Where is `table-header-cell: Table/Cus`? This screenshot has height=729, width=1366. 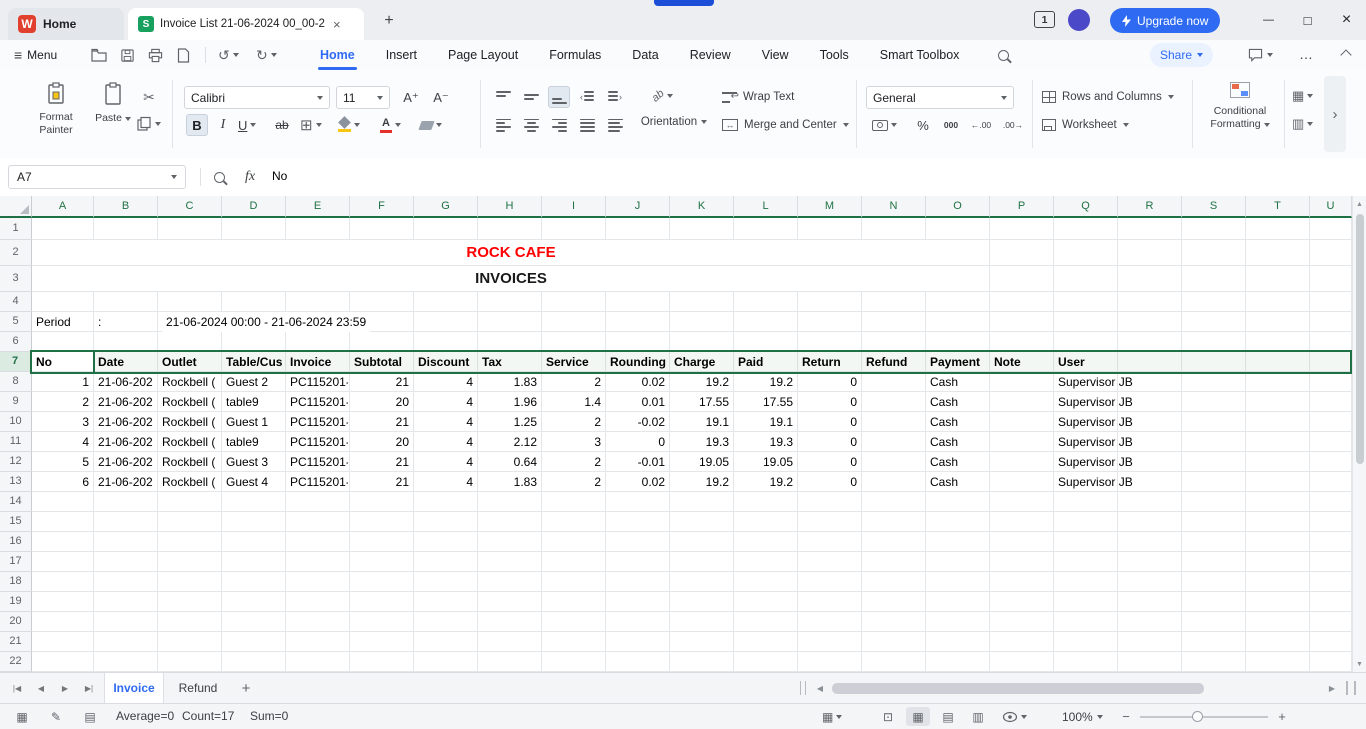
table-header-cell: Table/Cus is located at coordinates (256, 362).